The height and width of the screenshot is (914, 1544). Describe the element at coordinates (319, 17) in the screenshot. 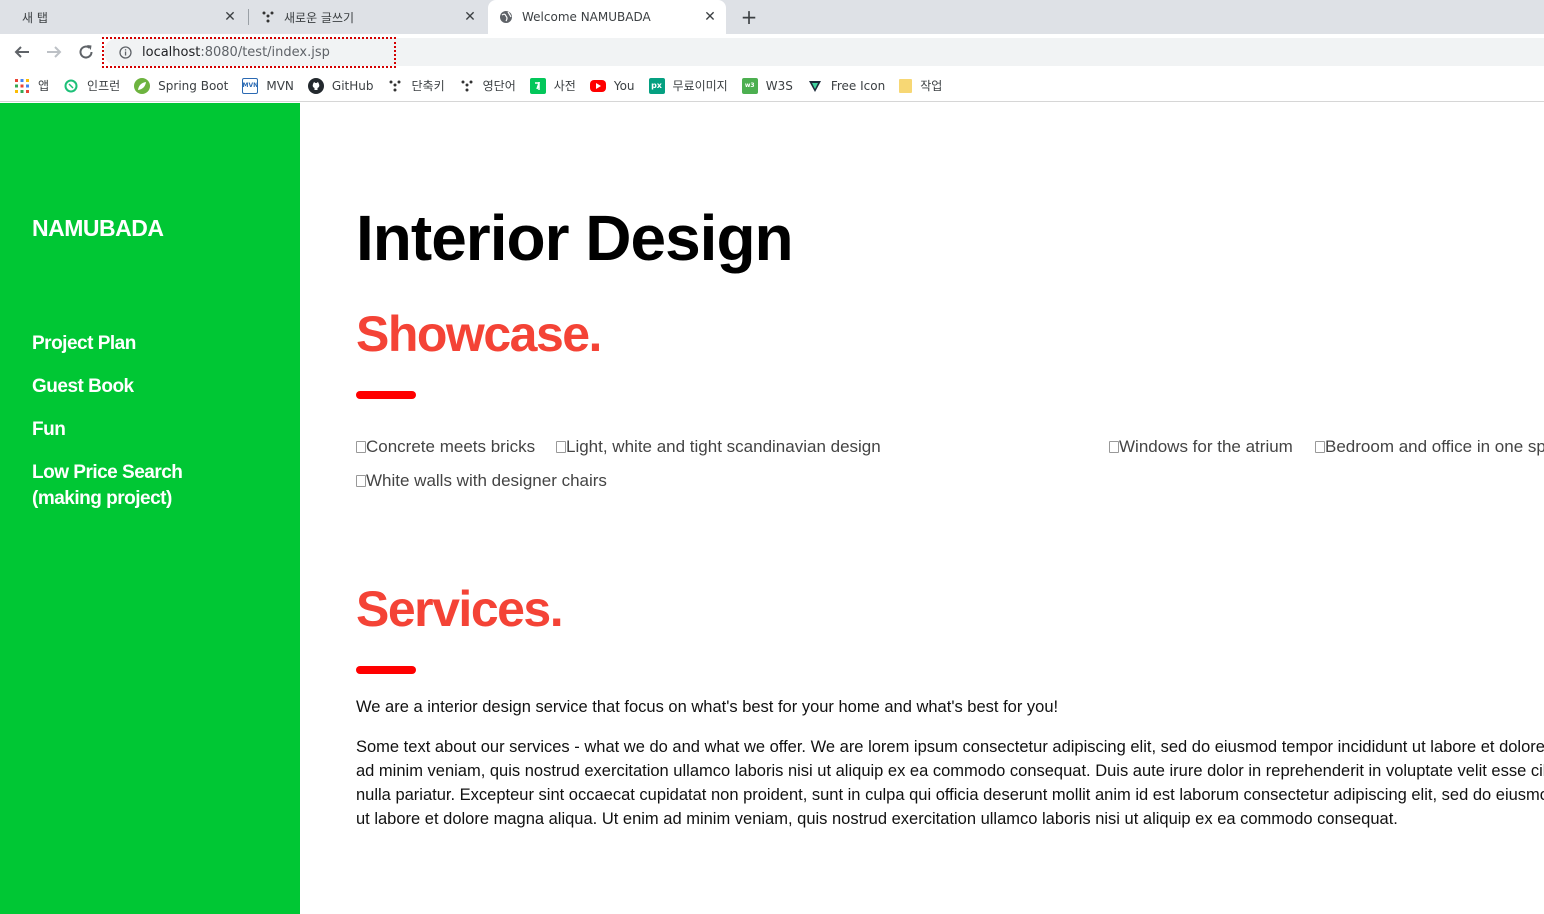

I see `tab-label: 새로운 글쓰기` at that location.